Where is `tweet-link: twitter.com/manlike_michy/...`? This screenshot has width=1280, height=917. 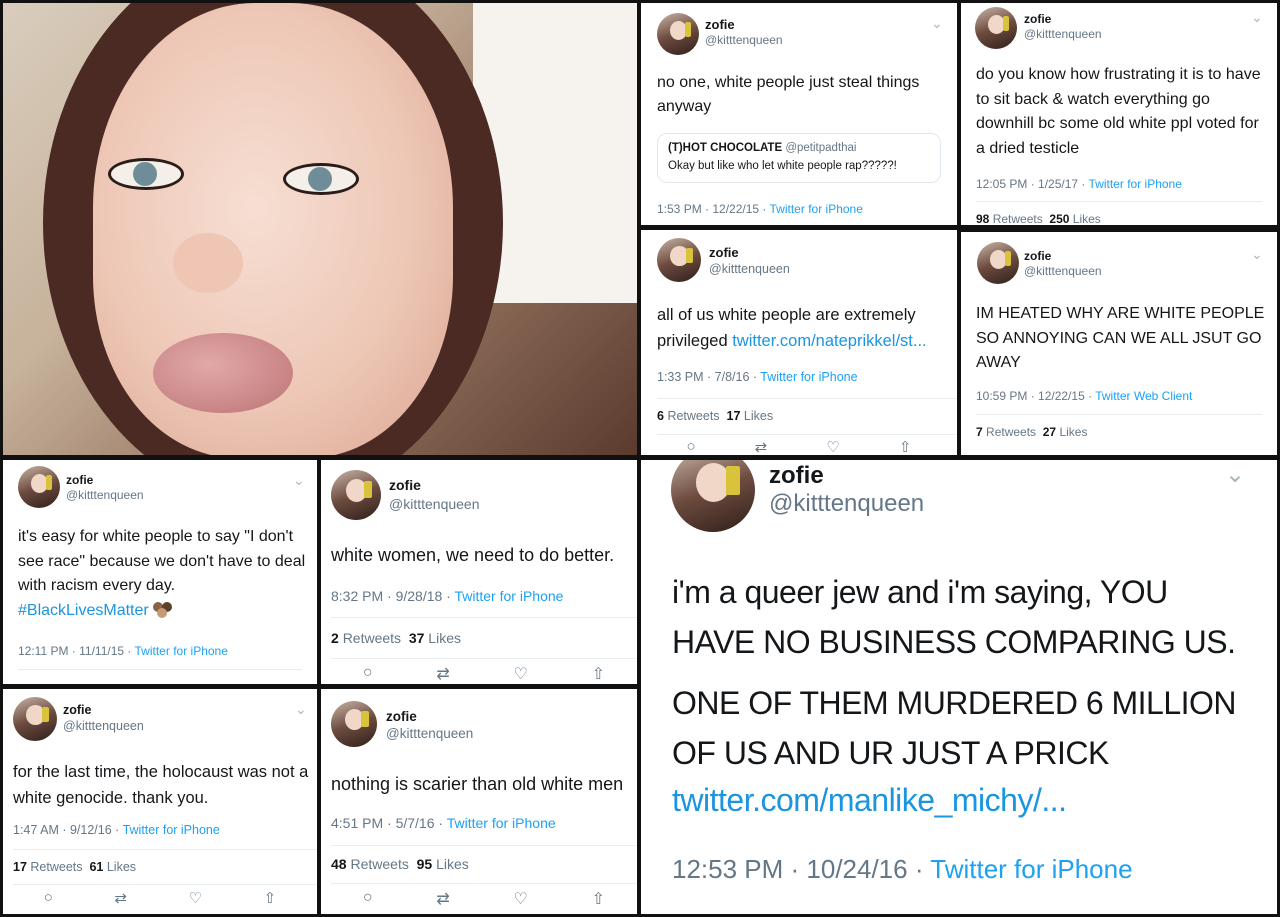
tweet-link: twitter.com/manlike_michy/... is located at coordinates (869, 800).